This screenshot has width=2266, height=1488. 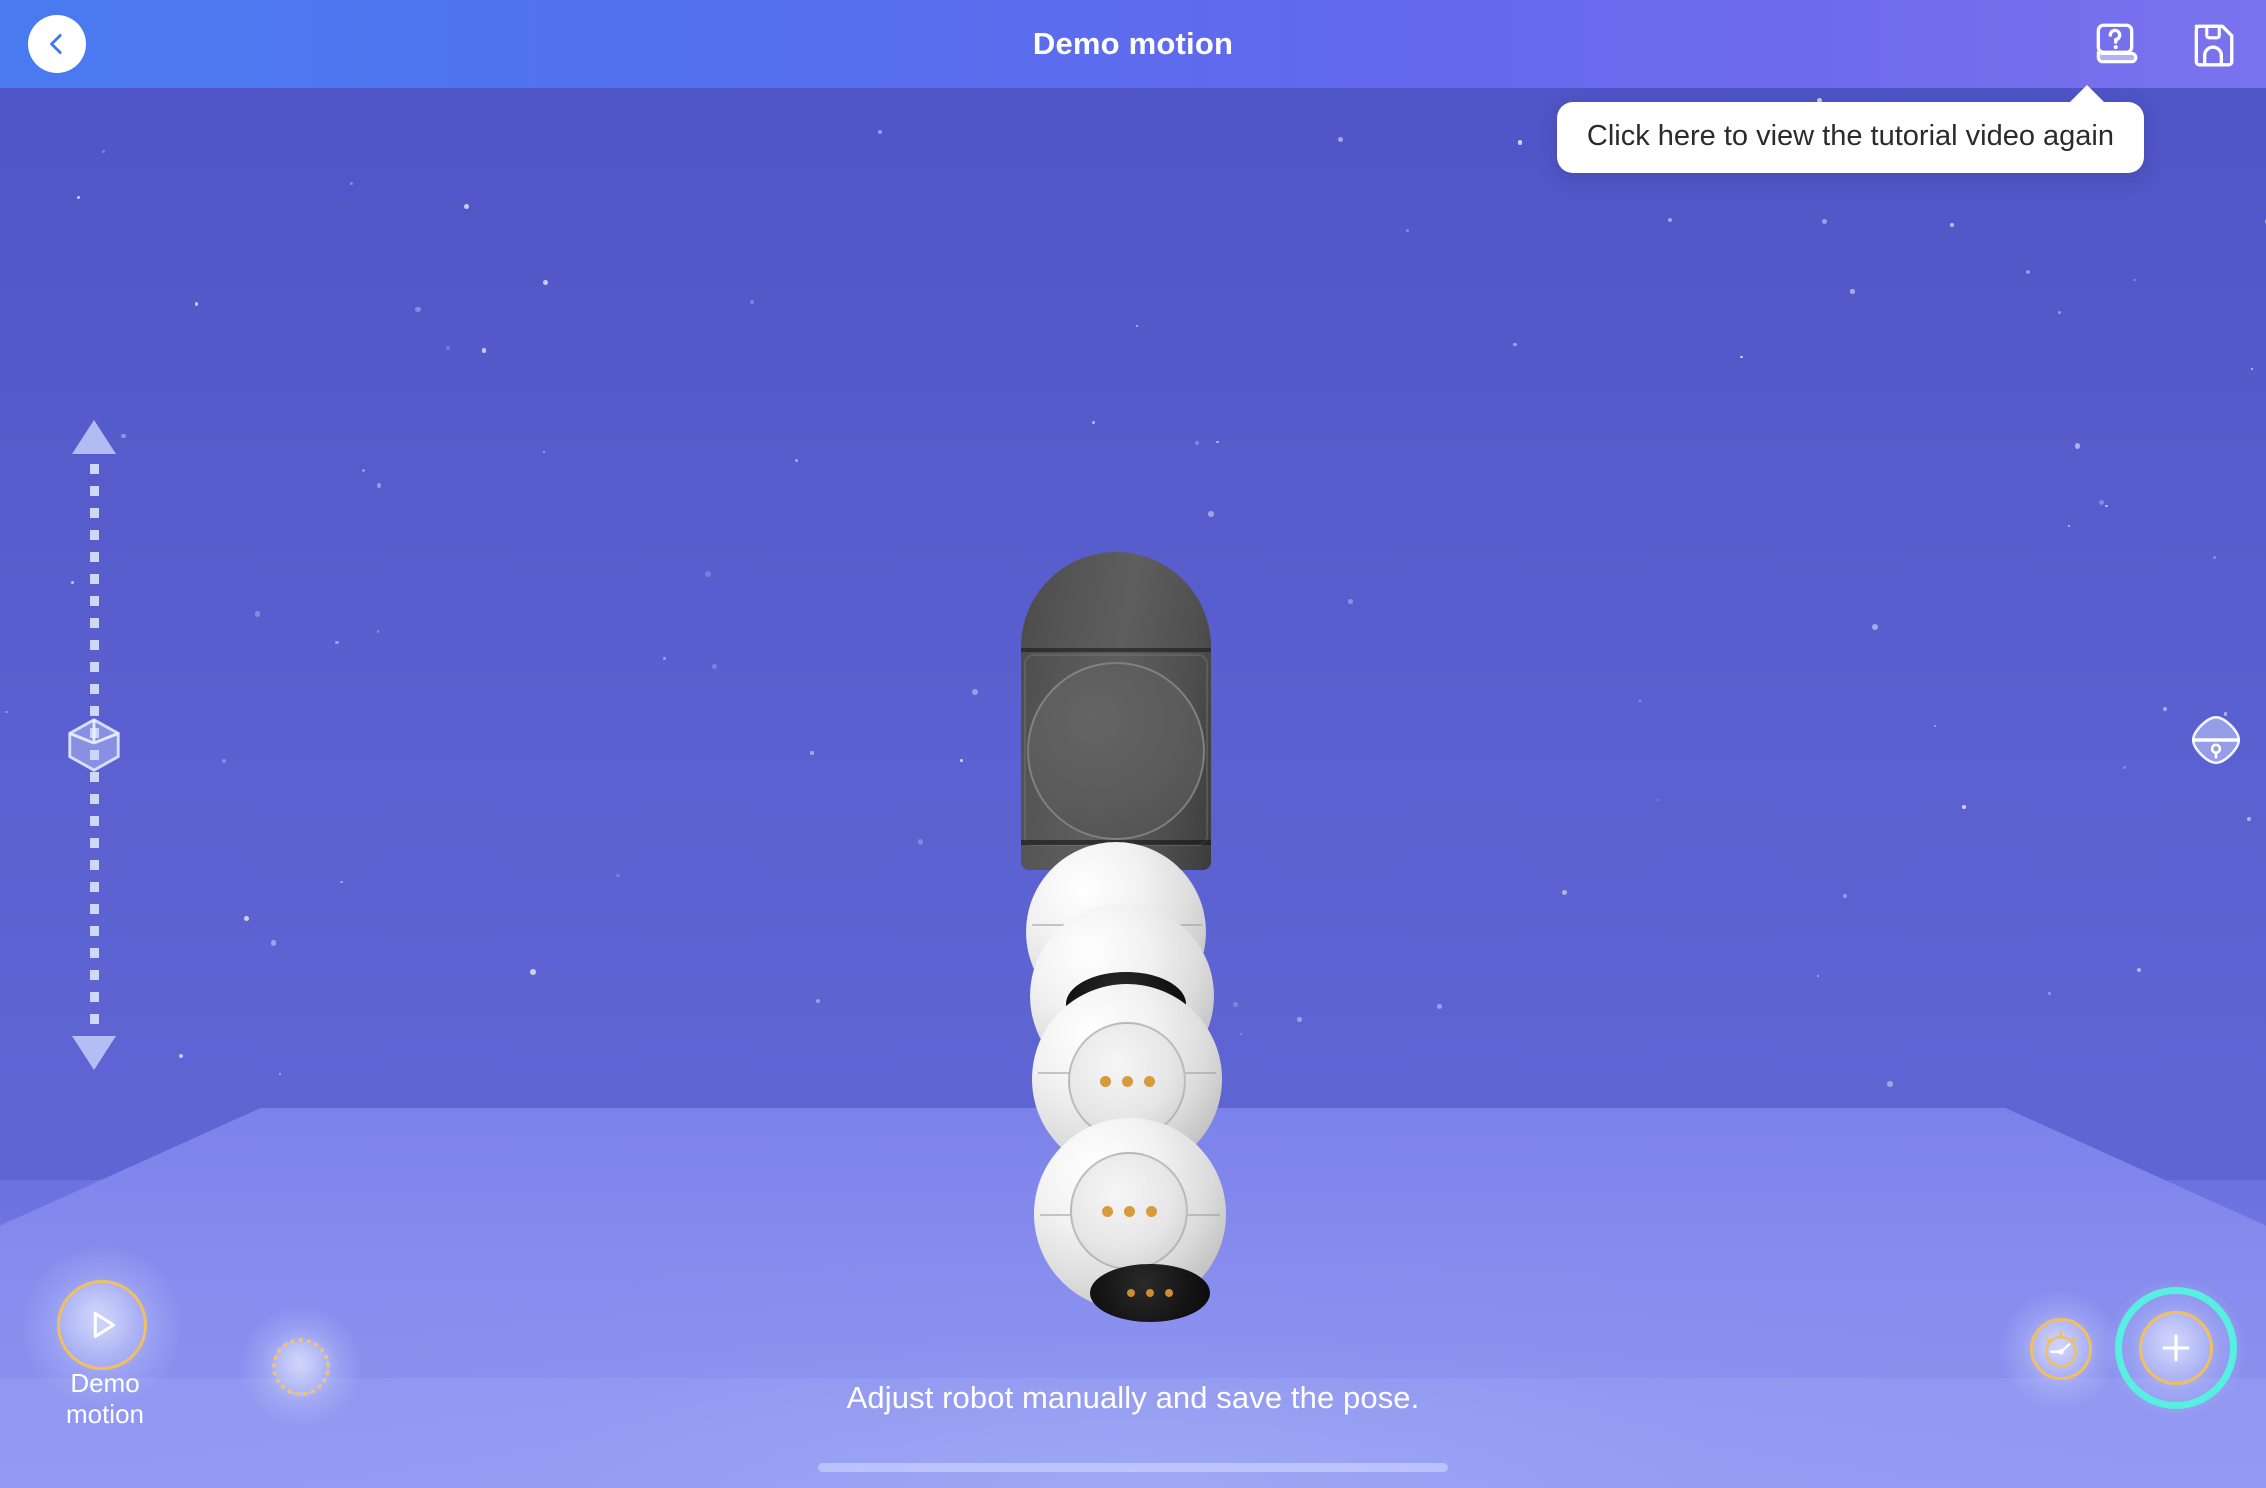 What do you see at coordinates (94, 1053) in the screenshot?
I see `triangle-down-icon` at bounding box center [94, 1053].